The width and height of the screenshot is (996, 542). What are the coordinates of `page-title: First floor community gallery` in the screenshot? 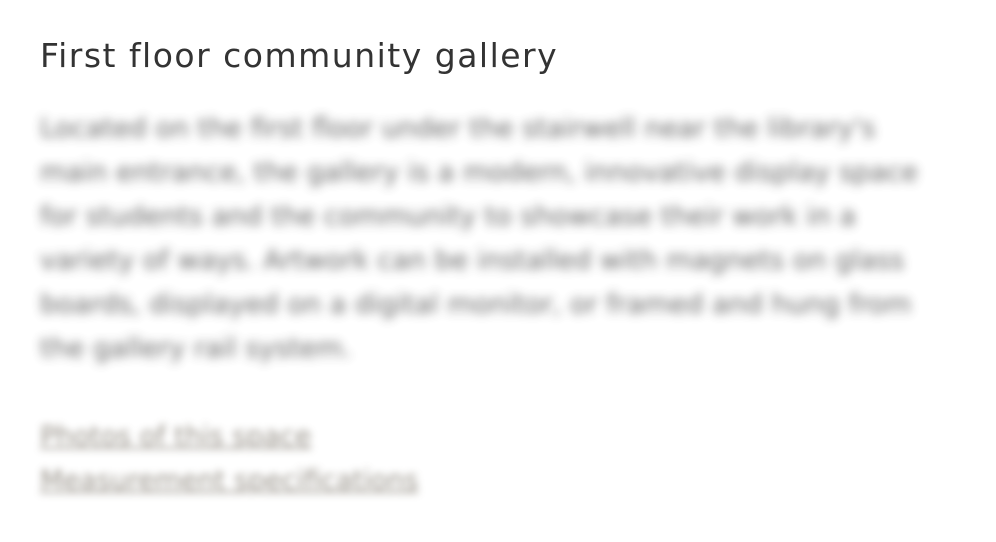 It's located at (299, 55).